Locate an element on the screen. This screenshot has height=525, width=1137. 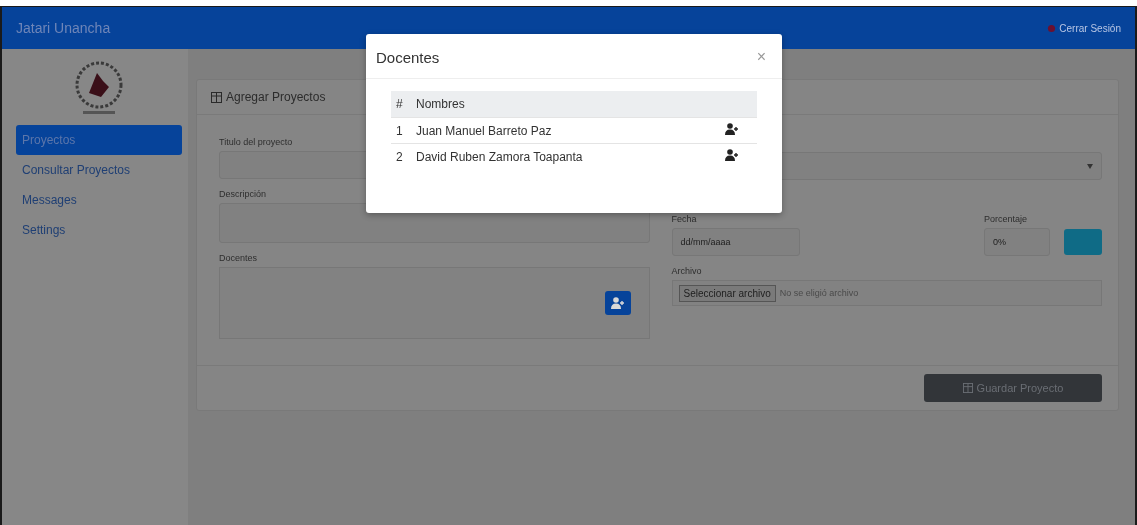
add-teacher-button is located at coordinates (617, 303).